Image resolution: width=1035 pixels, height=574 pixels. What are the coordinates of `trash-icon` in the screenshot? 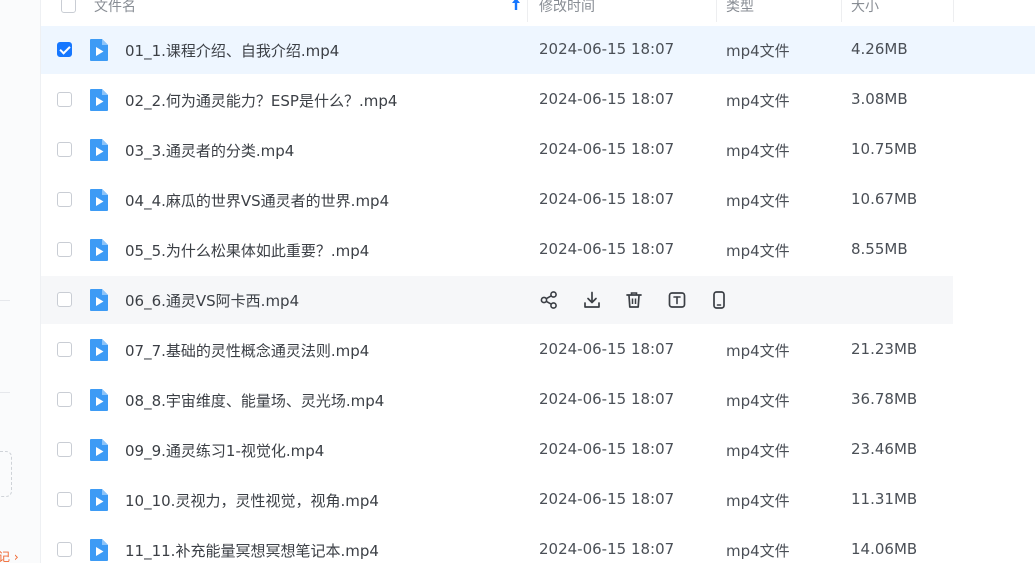 It's located at (634, 300).